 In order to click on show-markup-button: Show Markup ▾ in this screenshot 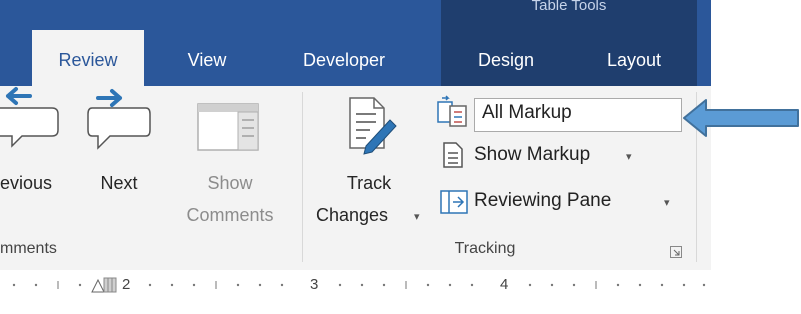, I will do `click(546, 156)`.